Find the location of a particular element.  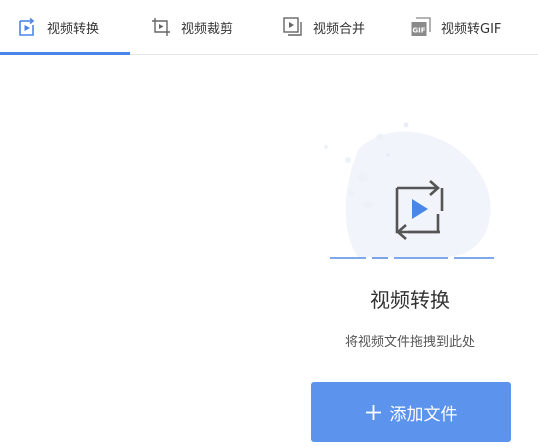

background-blob is located at coordinates (418, 194).